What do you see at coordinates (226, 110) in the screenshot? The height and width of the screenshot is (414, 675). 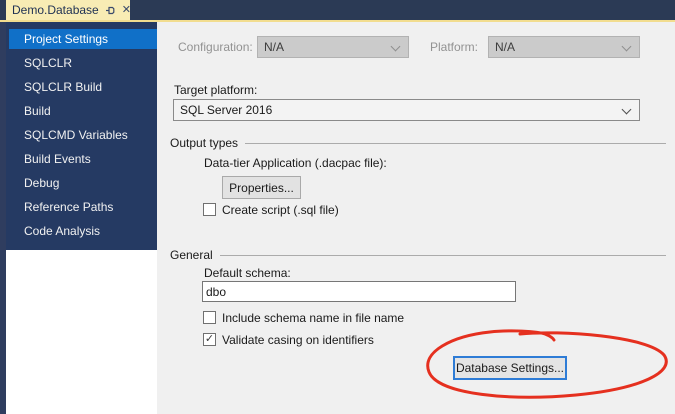 I see `target-platform-value: SQL Server 2016` at bounding box center [226, 110].